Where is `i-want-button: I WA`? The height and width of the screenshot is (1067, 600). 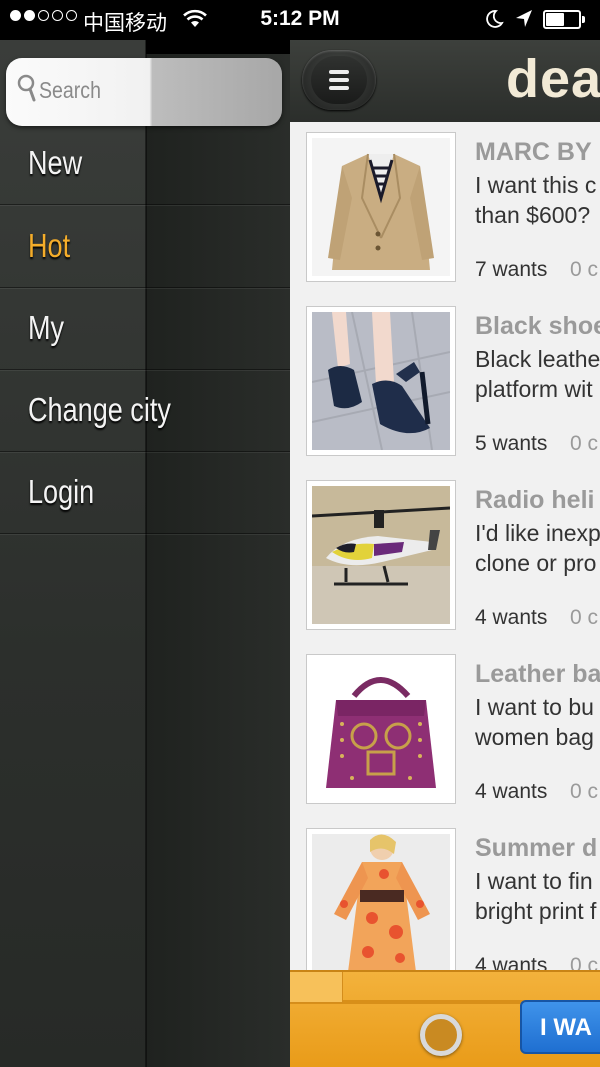
i-want-button: I WA is located at coordinates (560, 1027).